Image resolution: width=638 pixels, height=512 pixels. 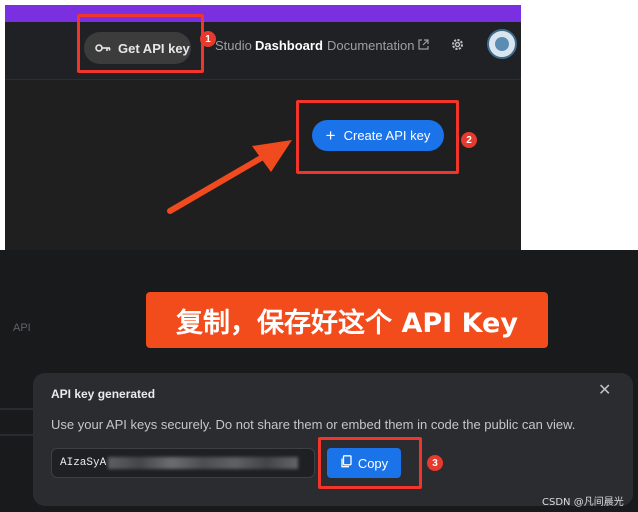 I want to click on highlight-copy, so click(x=370, y=463).